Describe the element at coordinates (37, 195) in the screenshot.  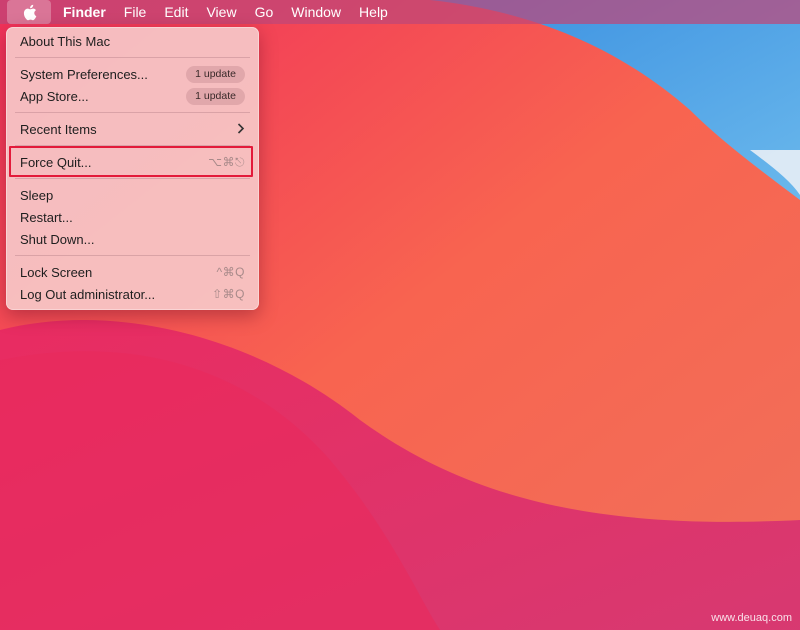
I see `sleep-label: Sleep` at that location.